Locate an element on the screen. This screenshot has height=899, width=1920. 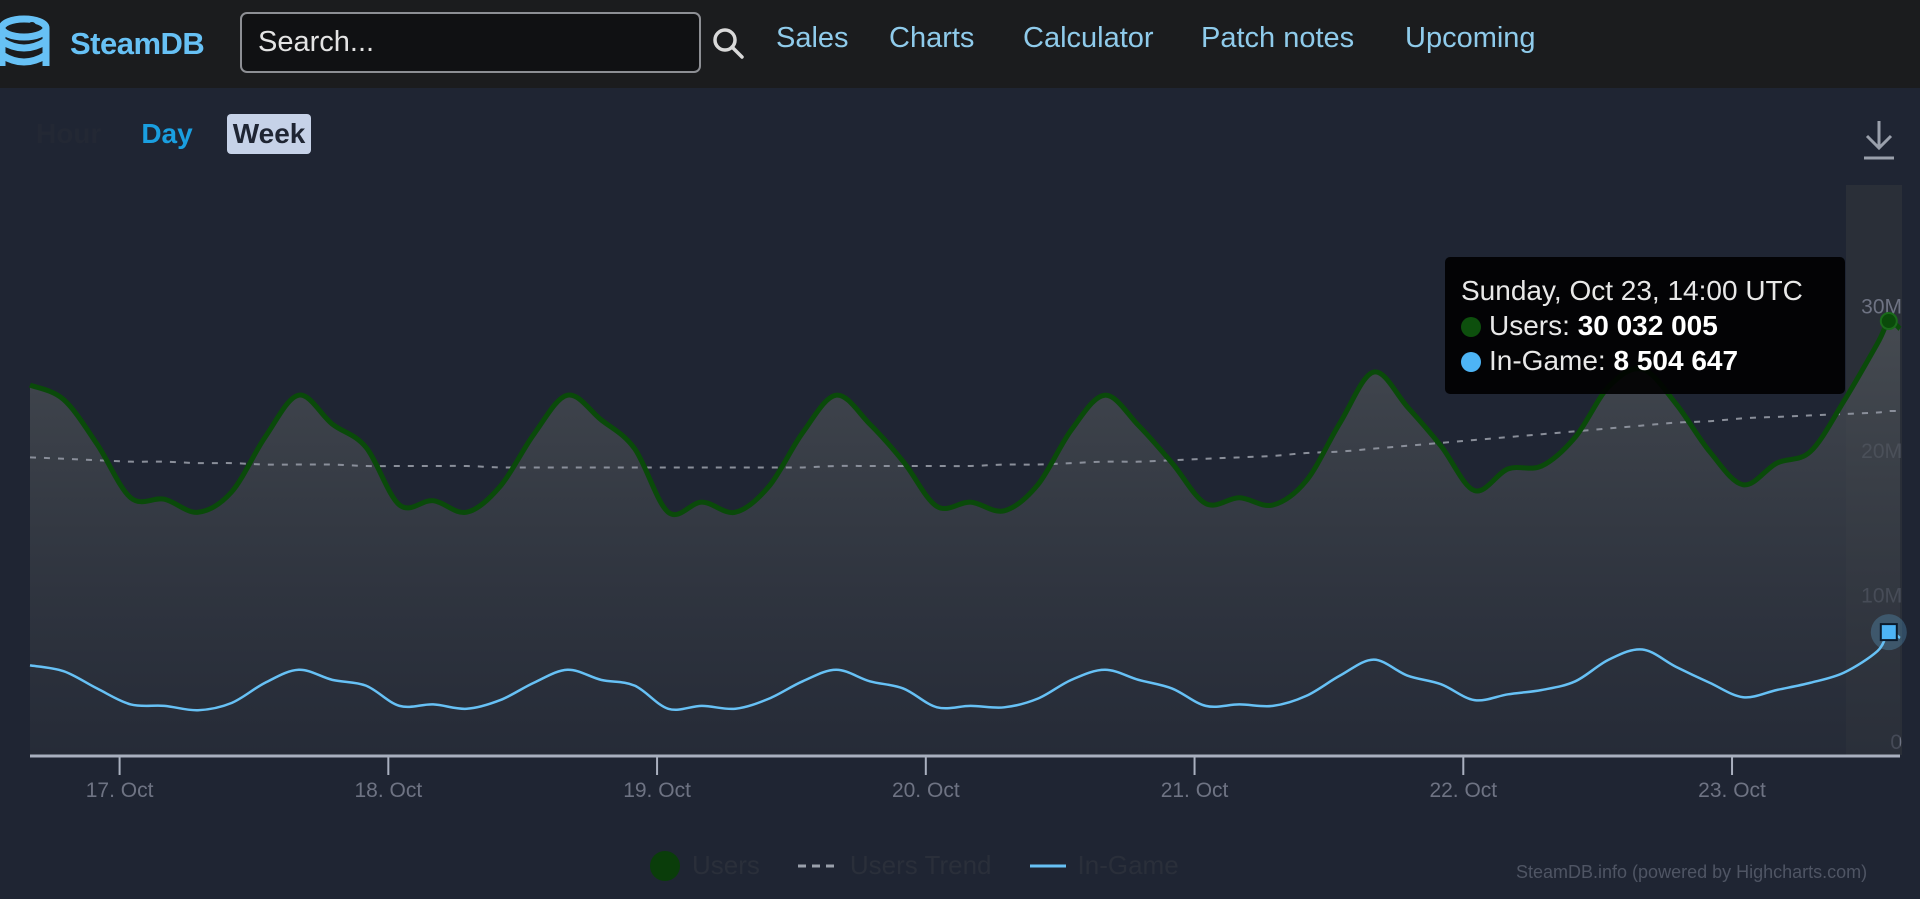
range-hour-button: Hour is located at coordinates (69, 133).